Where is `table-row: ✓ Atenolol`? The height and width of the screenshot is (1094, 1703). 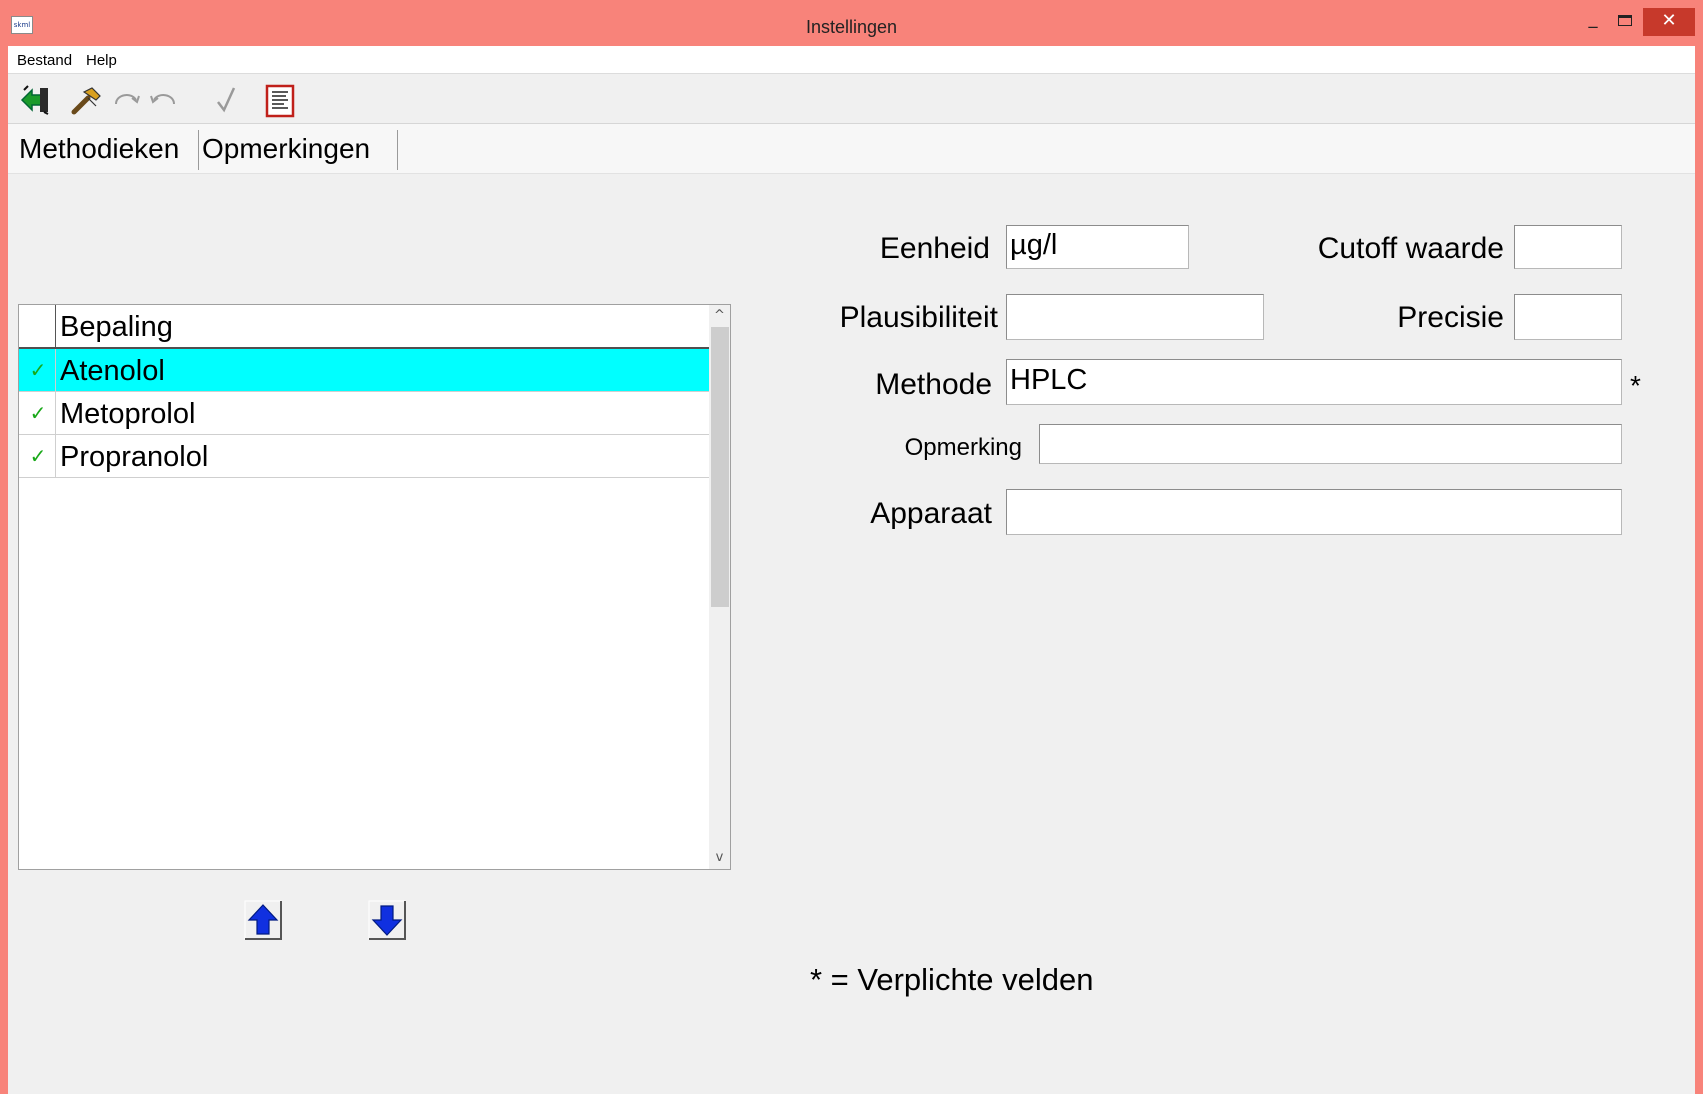 table-row: ✓ Atenolol is located at coordinates (364, 370).